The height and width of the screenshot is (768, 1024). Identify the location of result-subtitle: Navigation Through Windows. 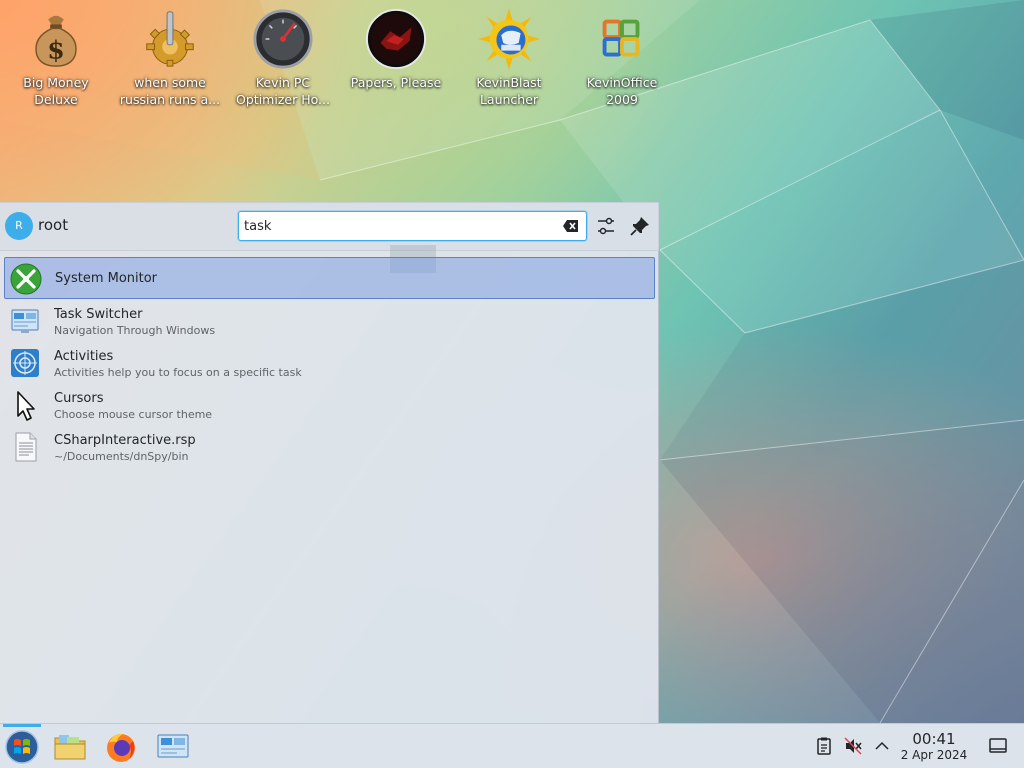
(135, 330).